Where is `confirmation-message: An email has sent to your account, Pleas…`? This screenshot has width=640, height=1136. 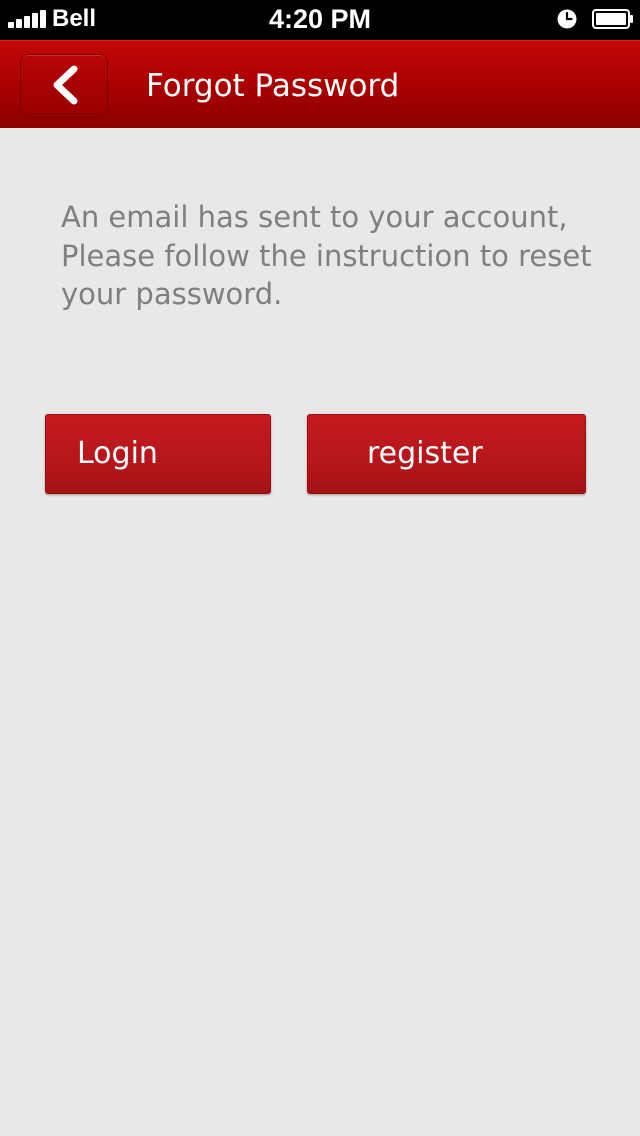
confirmation-message: An email has sent to your account, Pleas… is located at coordinates (326, 255).